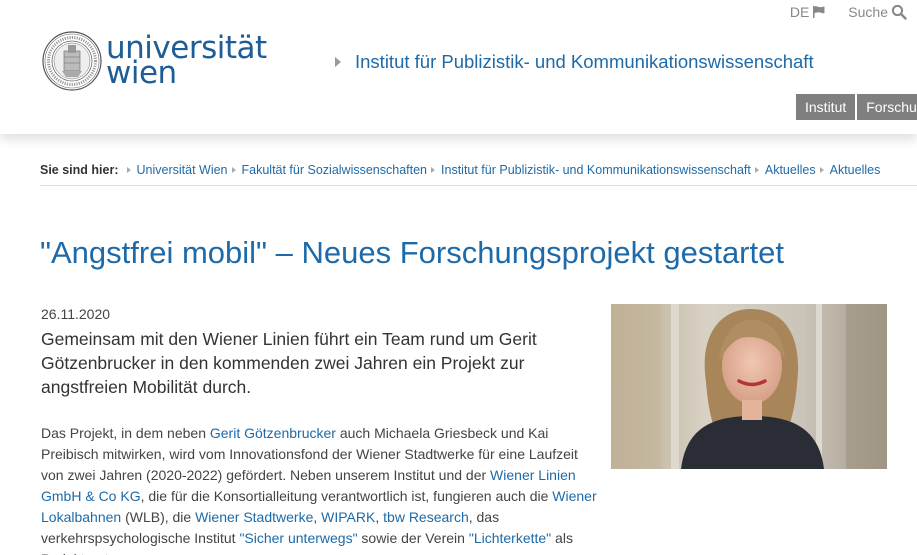 Image resolution: width=917 pixels, height=555 pixels. I want to click on article-photo, so click(749, 386).